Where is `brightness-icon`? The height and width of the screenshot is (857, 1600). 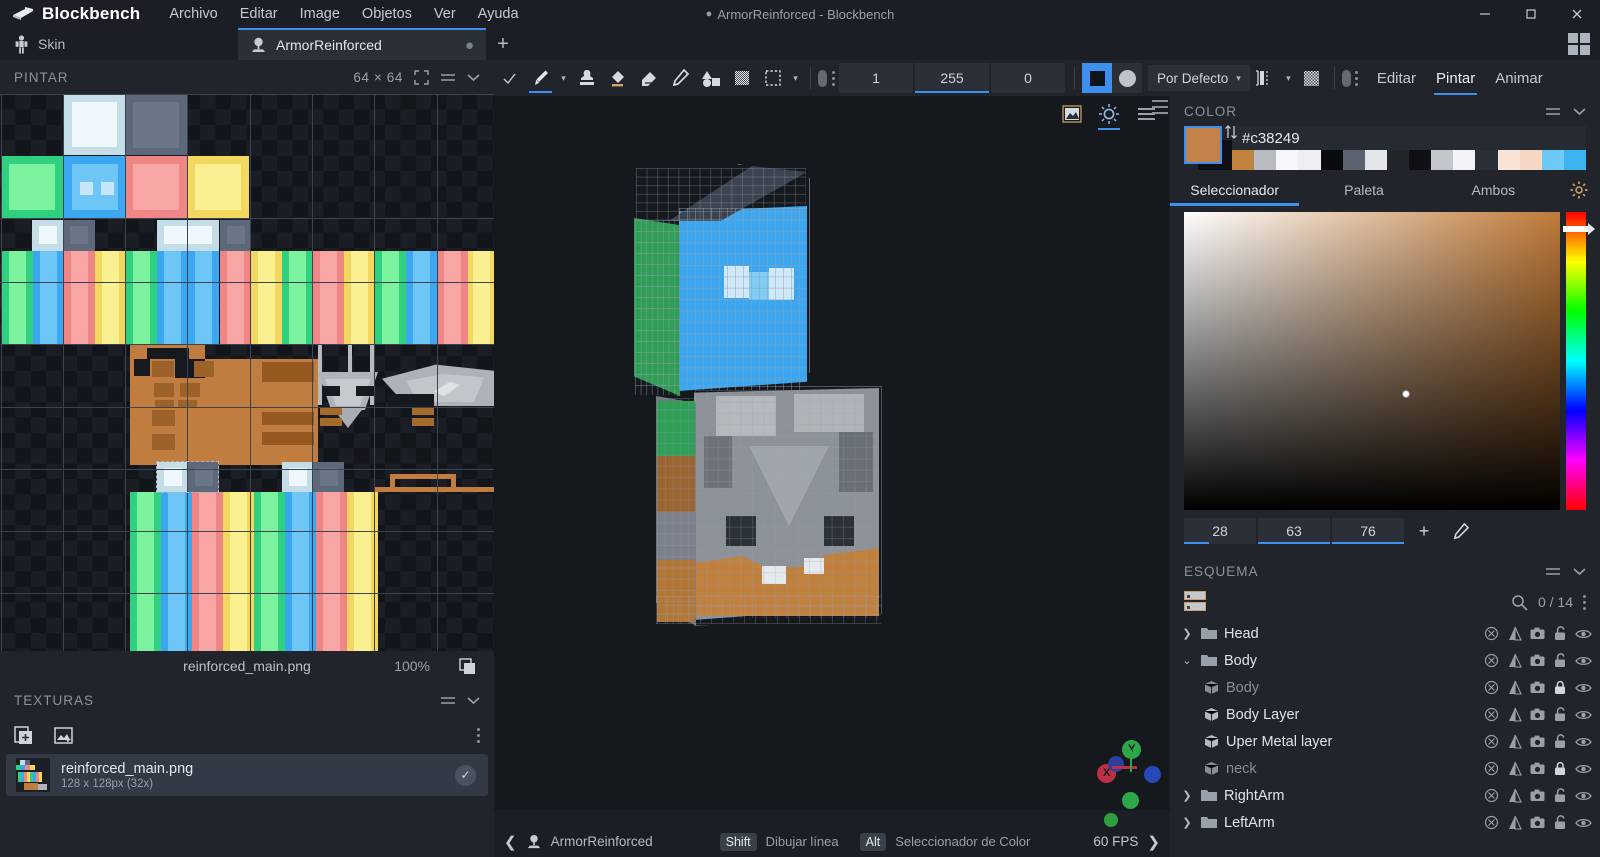 brightness-icon is located at coordinates (1109, 116).